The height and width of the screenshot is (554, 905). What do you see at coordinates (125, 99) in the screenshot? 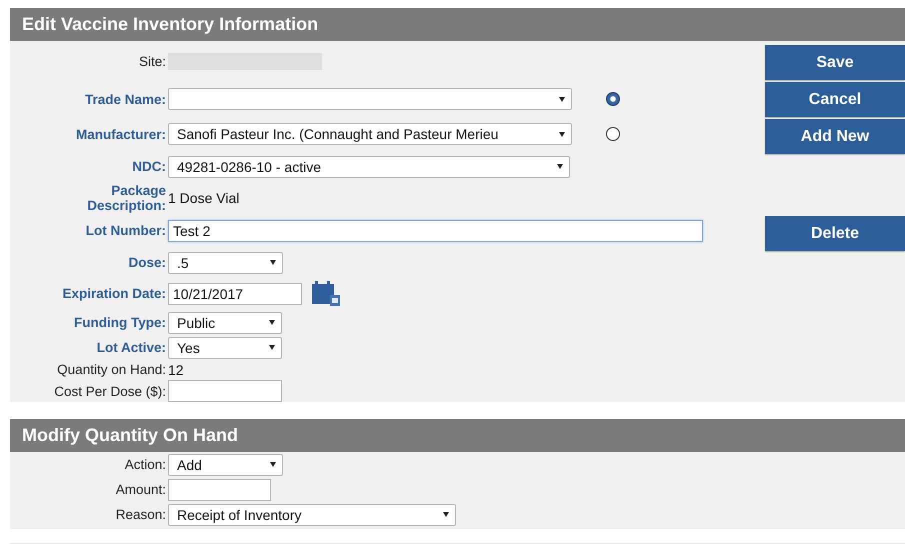
I see `field-label: Trade Name:` at bounding box center [125, 99].